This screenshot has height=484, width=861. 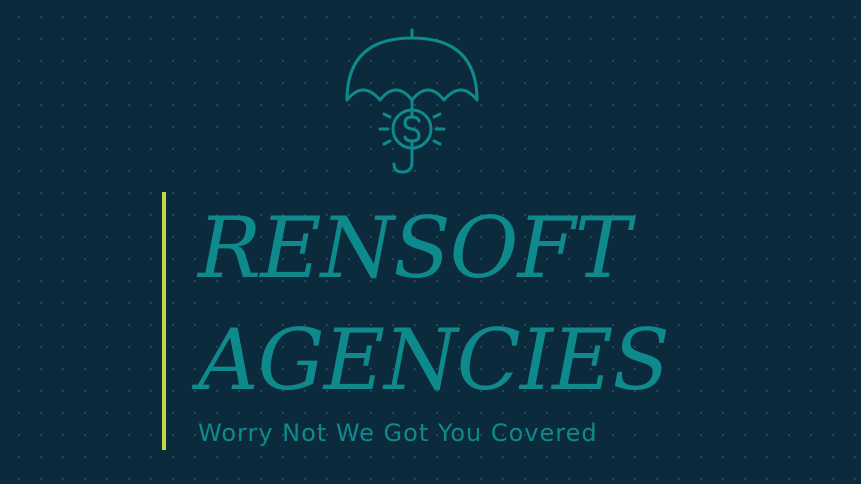 What do you see at coordinates (398, 433) in the screenshot?
I see `tagline: Worry Not We Got You Covered` at bounding box center [398, 433].